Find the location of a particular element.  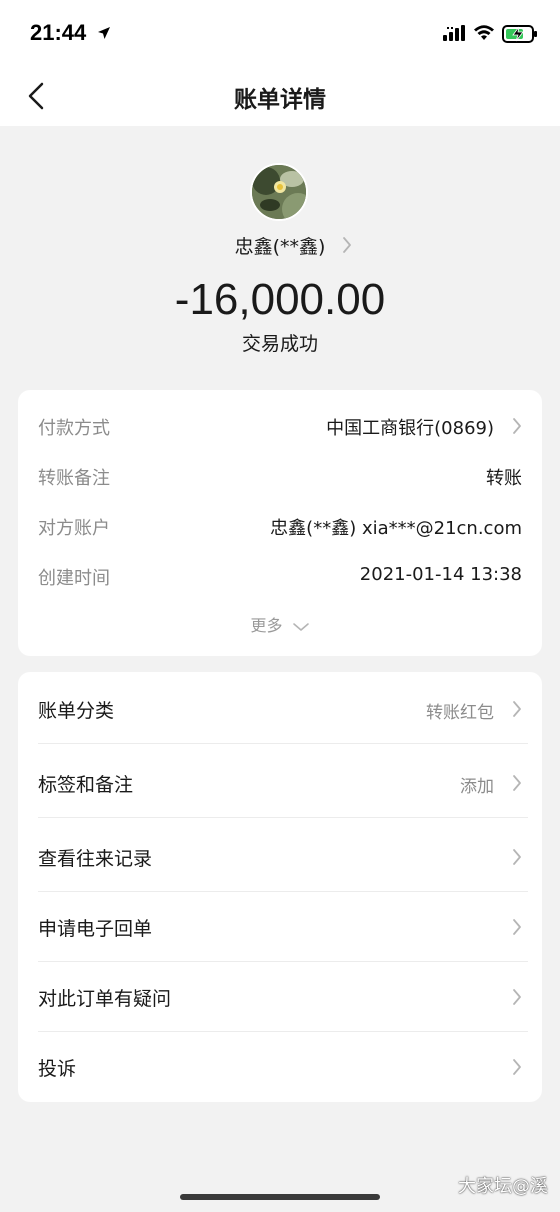

flower-photo-icon is located at coordinates (279, 192).